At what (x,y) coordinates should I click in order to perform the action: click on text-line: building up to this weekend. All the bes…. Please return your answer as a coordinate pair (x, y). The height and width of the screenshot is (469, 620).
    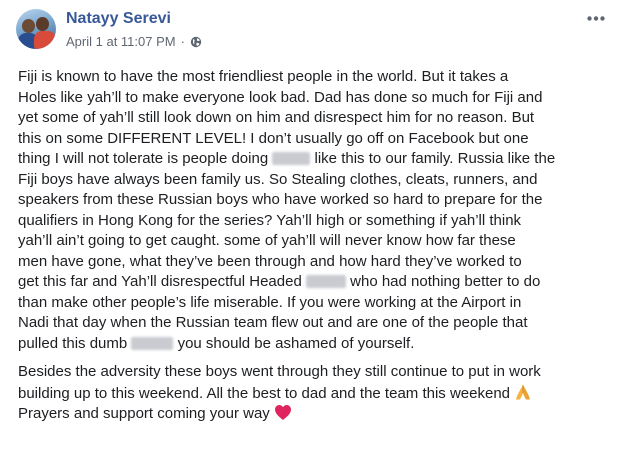
    Looking at the image, I should click on (316, 394).